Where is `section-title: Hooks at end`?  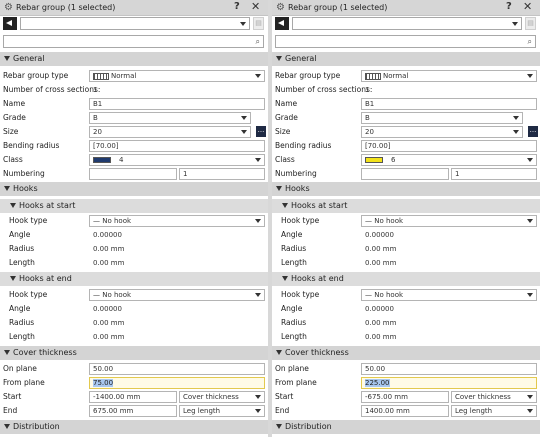
section-title: Hooks at end is located at coordinates (317, 278).